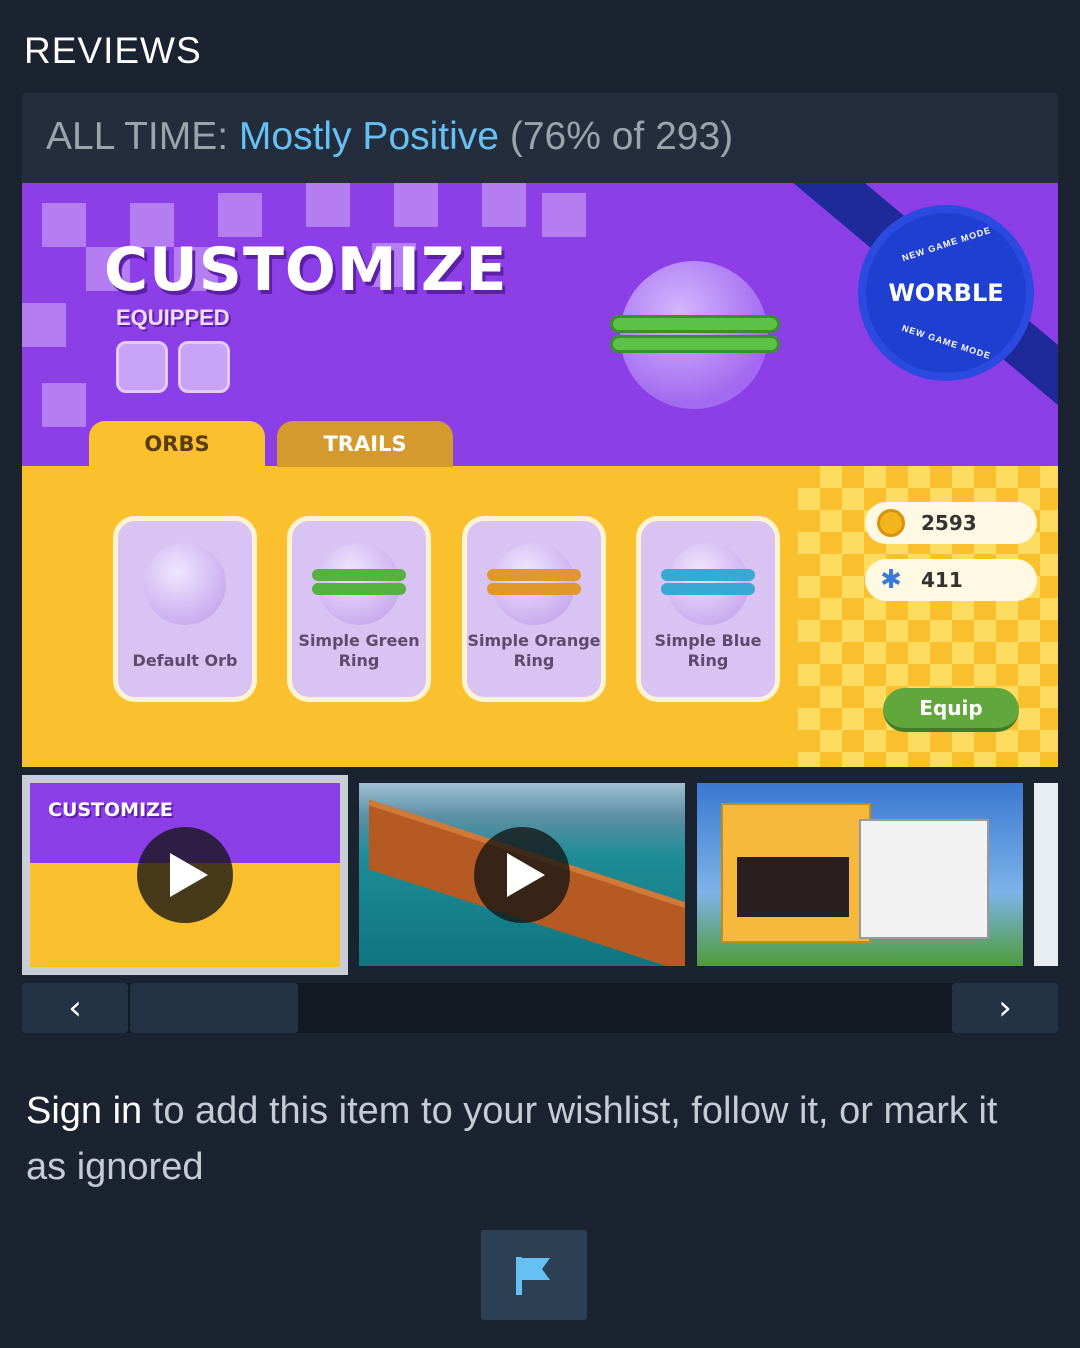 This screenshot has height=1348, width=1080. Describe the element at coordinates (110, 810) in the screenshot. I see `thumbnail-title: CUSTOMIZE` at that location.